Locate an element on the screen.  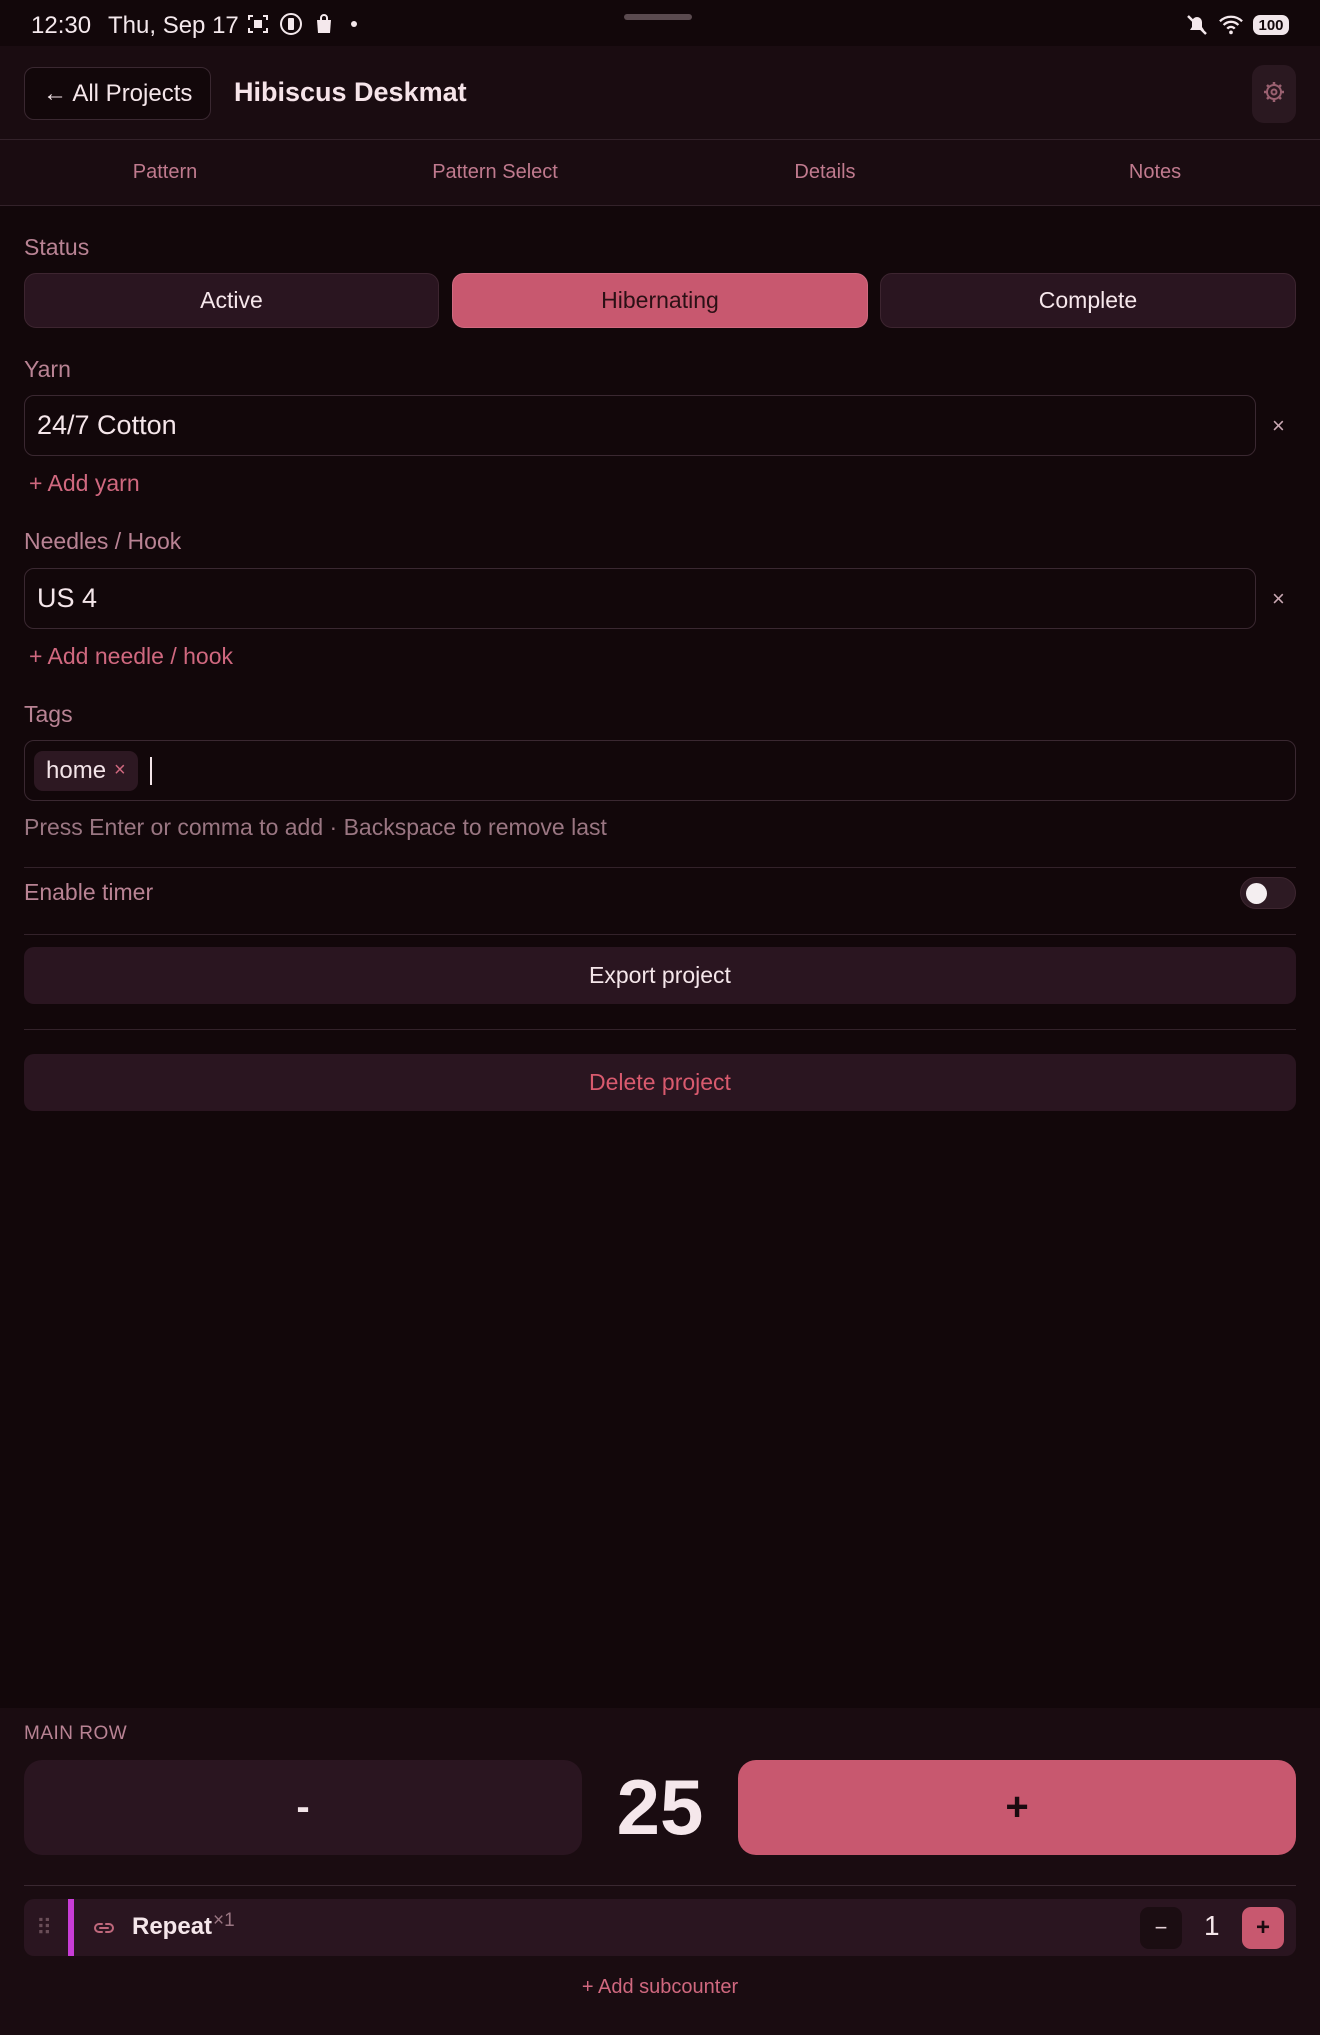
link-icon is located at coordinates (104, 1930).